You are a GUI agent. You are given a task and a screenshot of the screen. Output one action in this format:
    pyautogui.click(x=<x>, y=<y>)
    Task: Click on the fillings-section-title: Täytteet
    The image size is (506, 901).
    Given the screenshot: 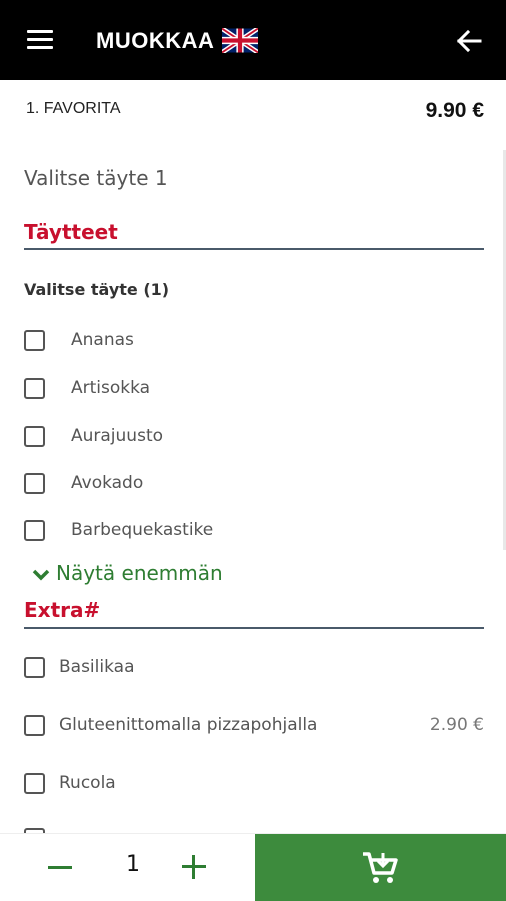 What is the action you would take?
    pyautogui.click(x=71, y=232)
    